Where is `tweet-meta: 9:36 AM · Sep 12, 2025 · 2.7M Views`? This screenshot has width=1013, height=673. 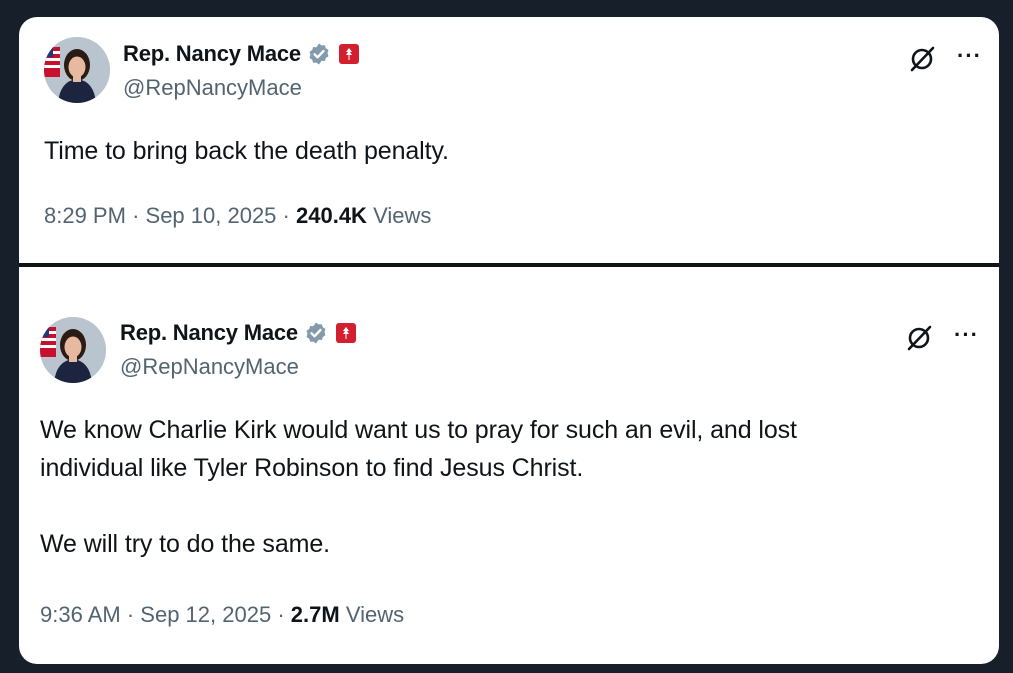
tweet-meta: 9:36 AM · Sep 12, 2025 · 2.7M Views is located at coordinates (222, 615).